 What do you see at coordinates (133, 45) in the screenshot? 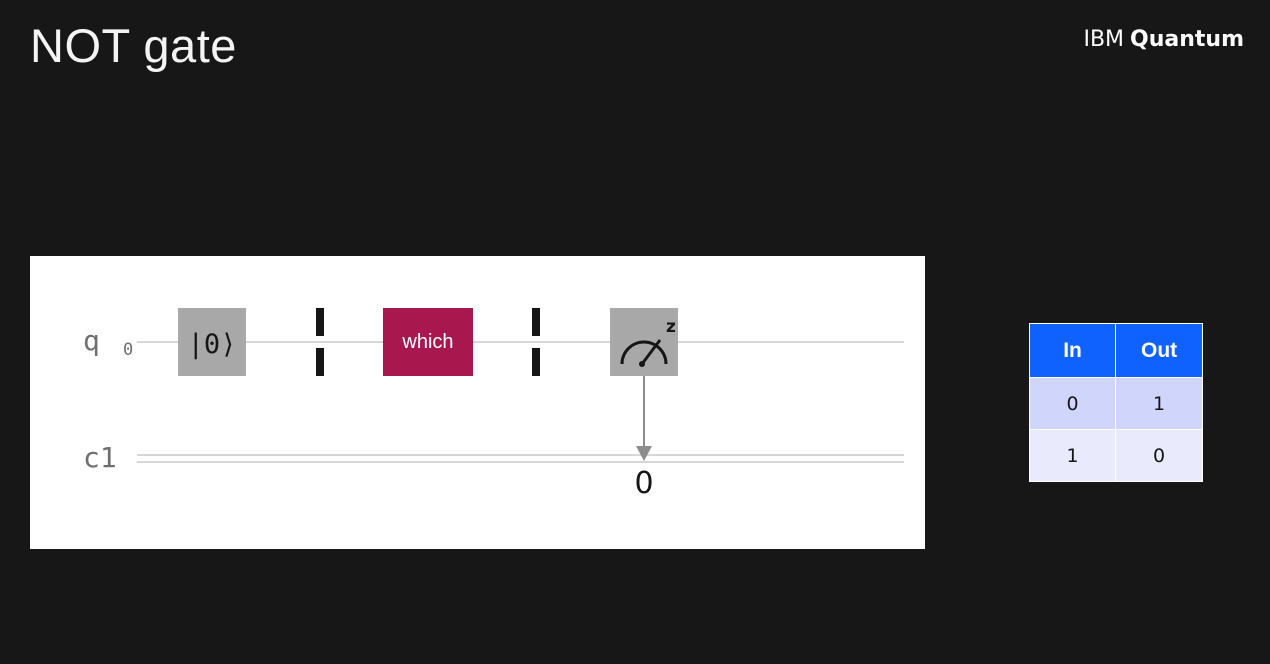
I see `slide-title: NOT gate` at bounding box center [133, 45].